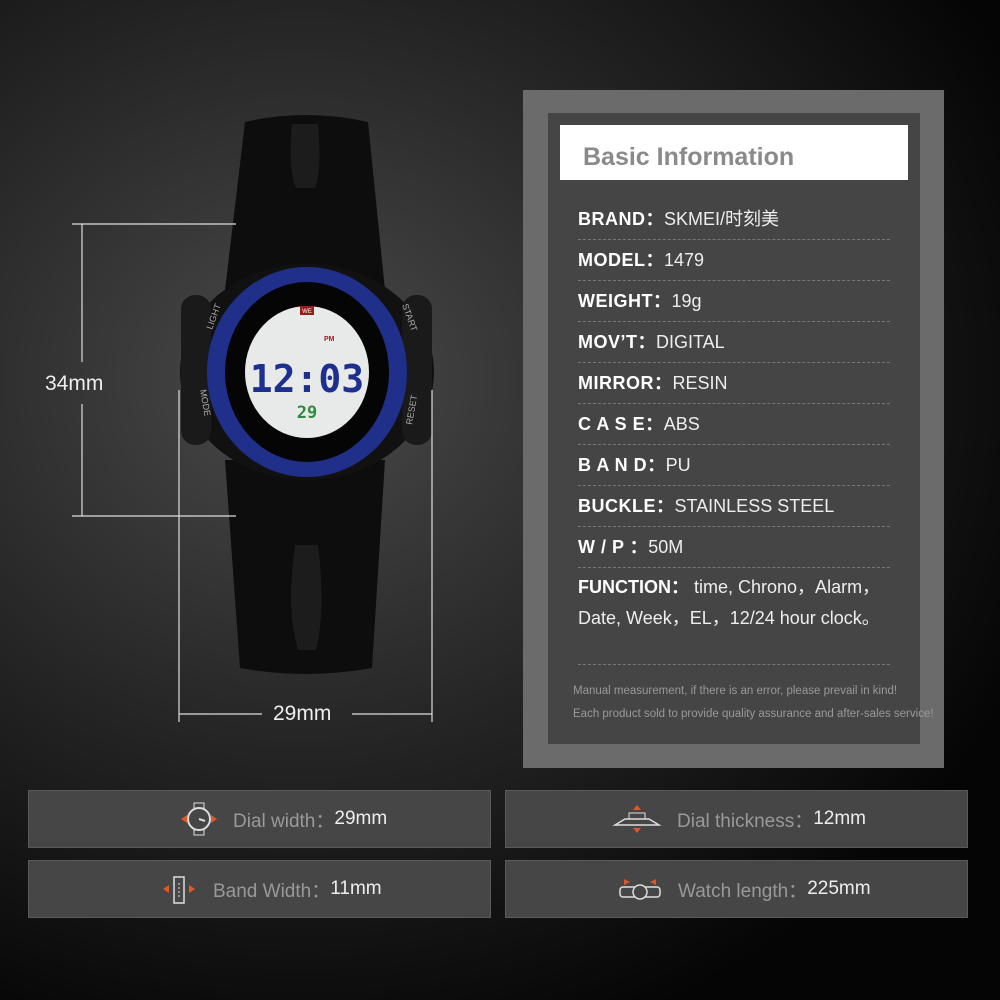  I want to click on spec-label: Watch length：, so click(743, 891).